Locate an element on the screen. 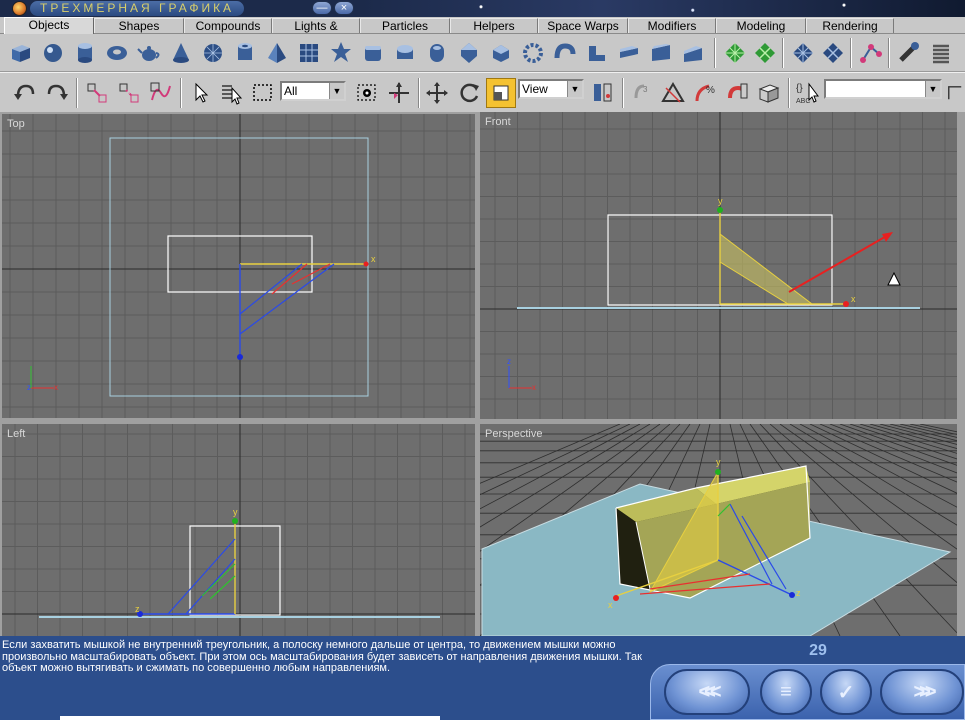  unlink-selection-icon is located at coordinates (129, 93).